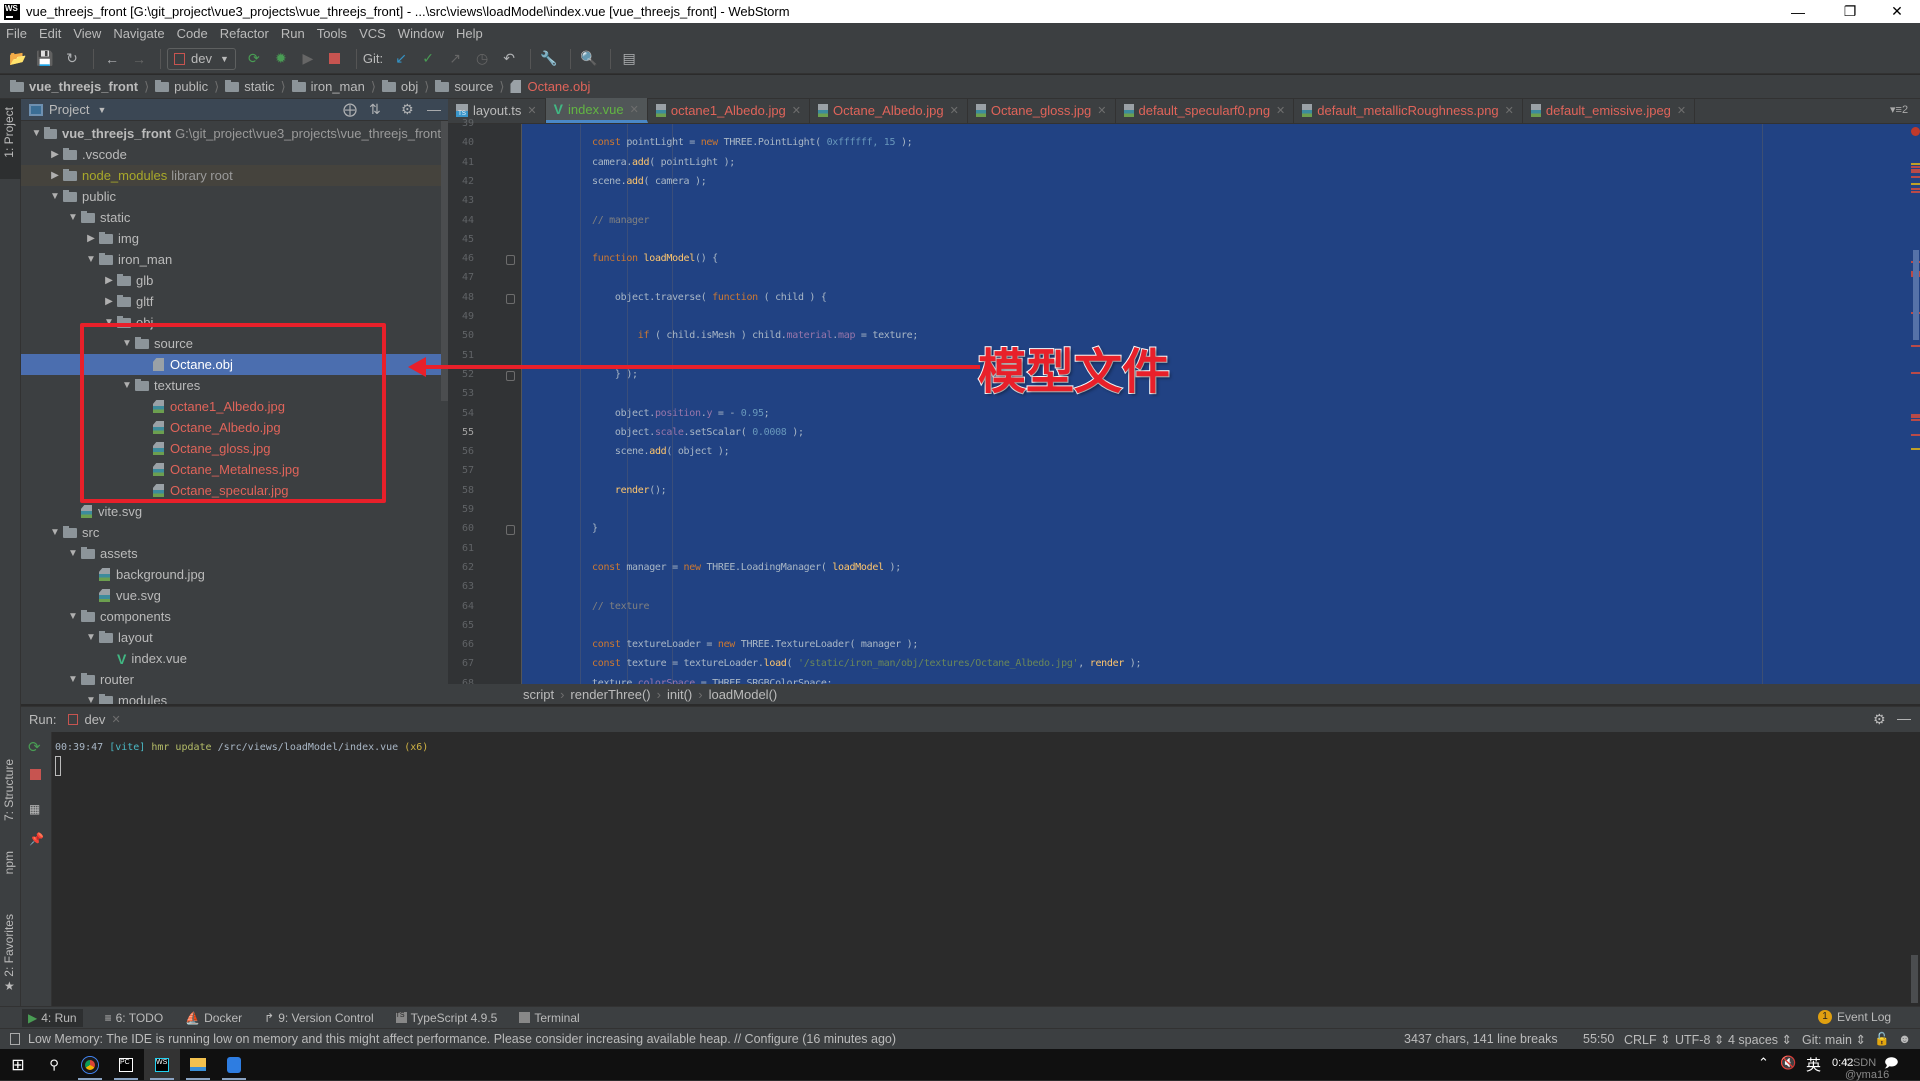  Describe the element at coordinates (54, 1064) in the screenshot. I see `search-icon: ⚲` at that location.